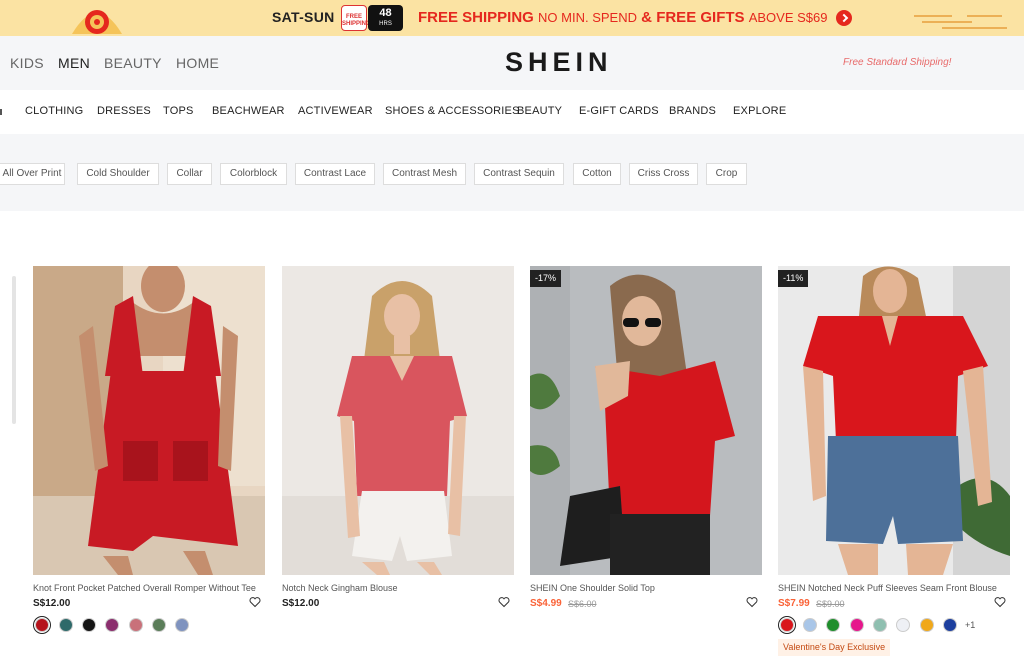 Image resolution: width=1024 pixels, height=668 pixels. I want to click on nav-shoes-accessories: SHOES & ACCESSORIES, so click(452, 111).